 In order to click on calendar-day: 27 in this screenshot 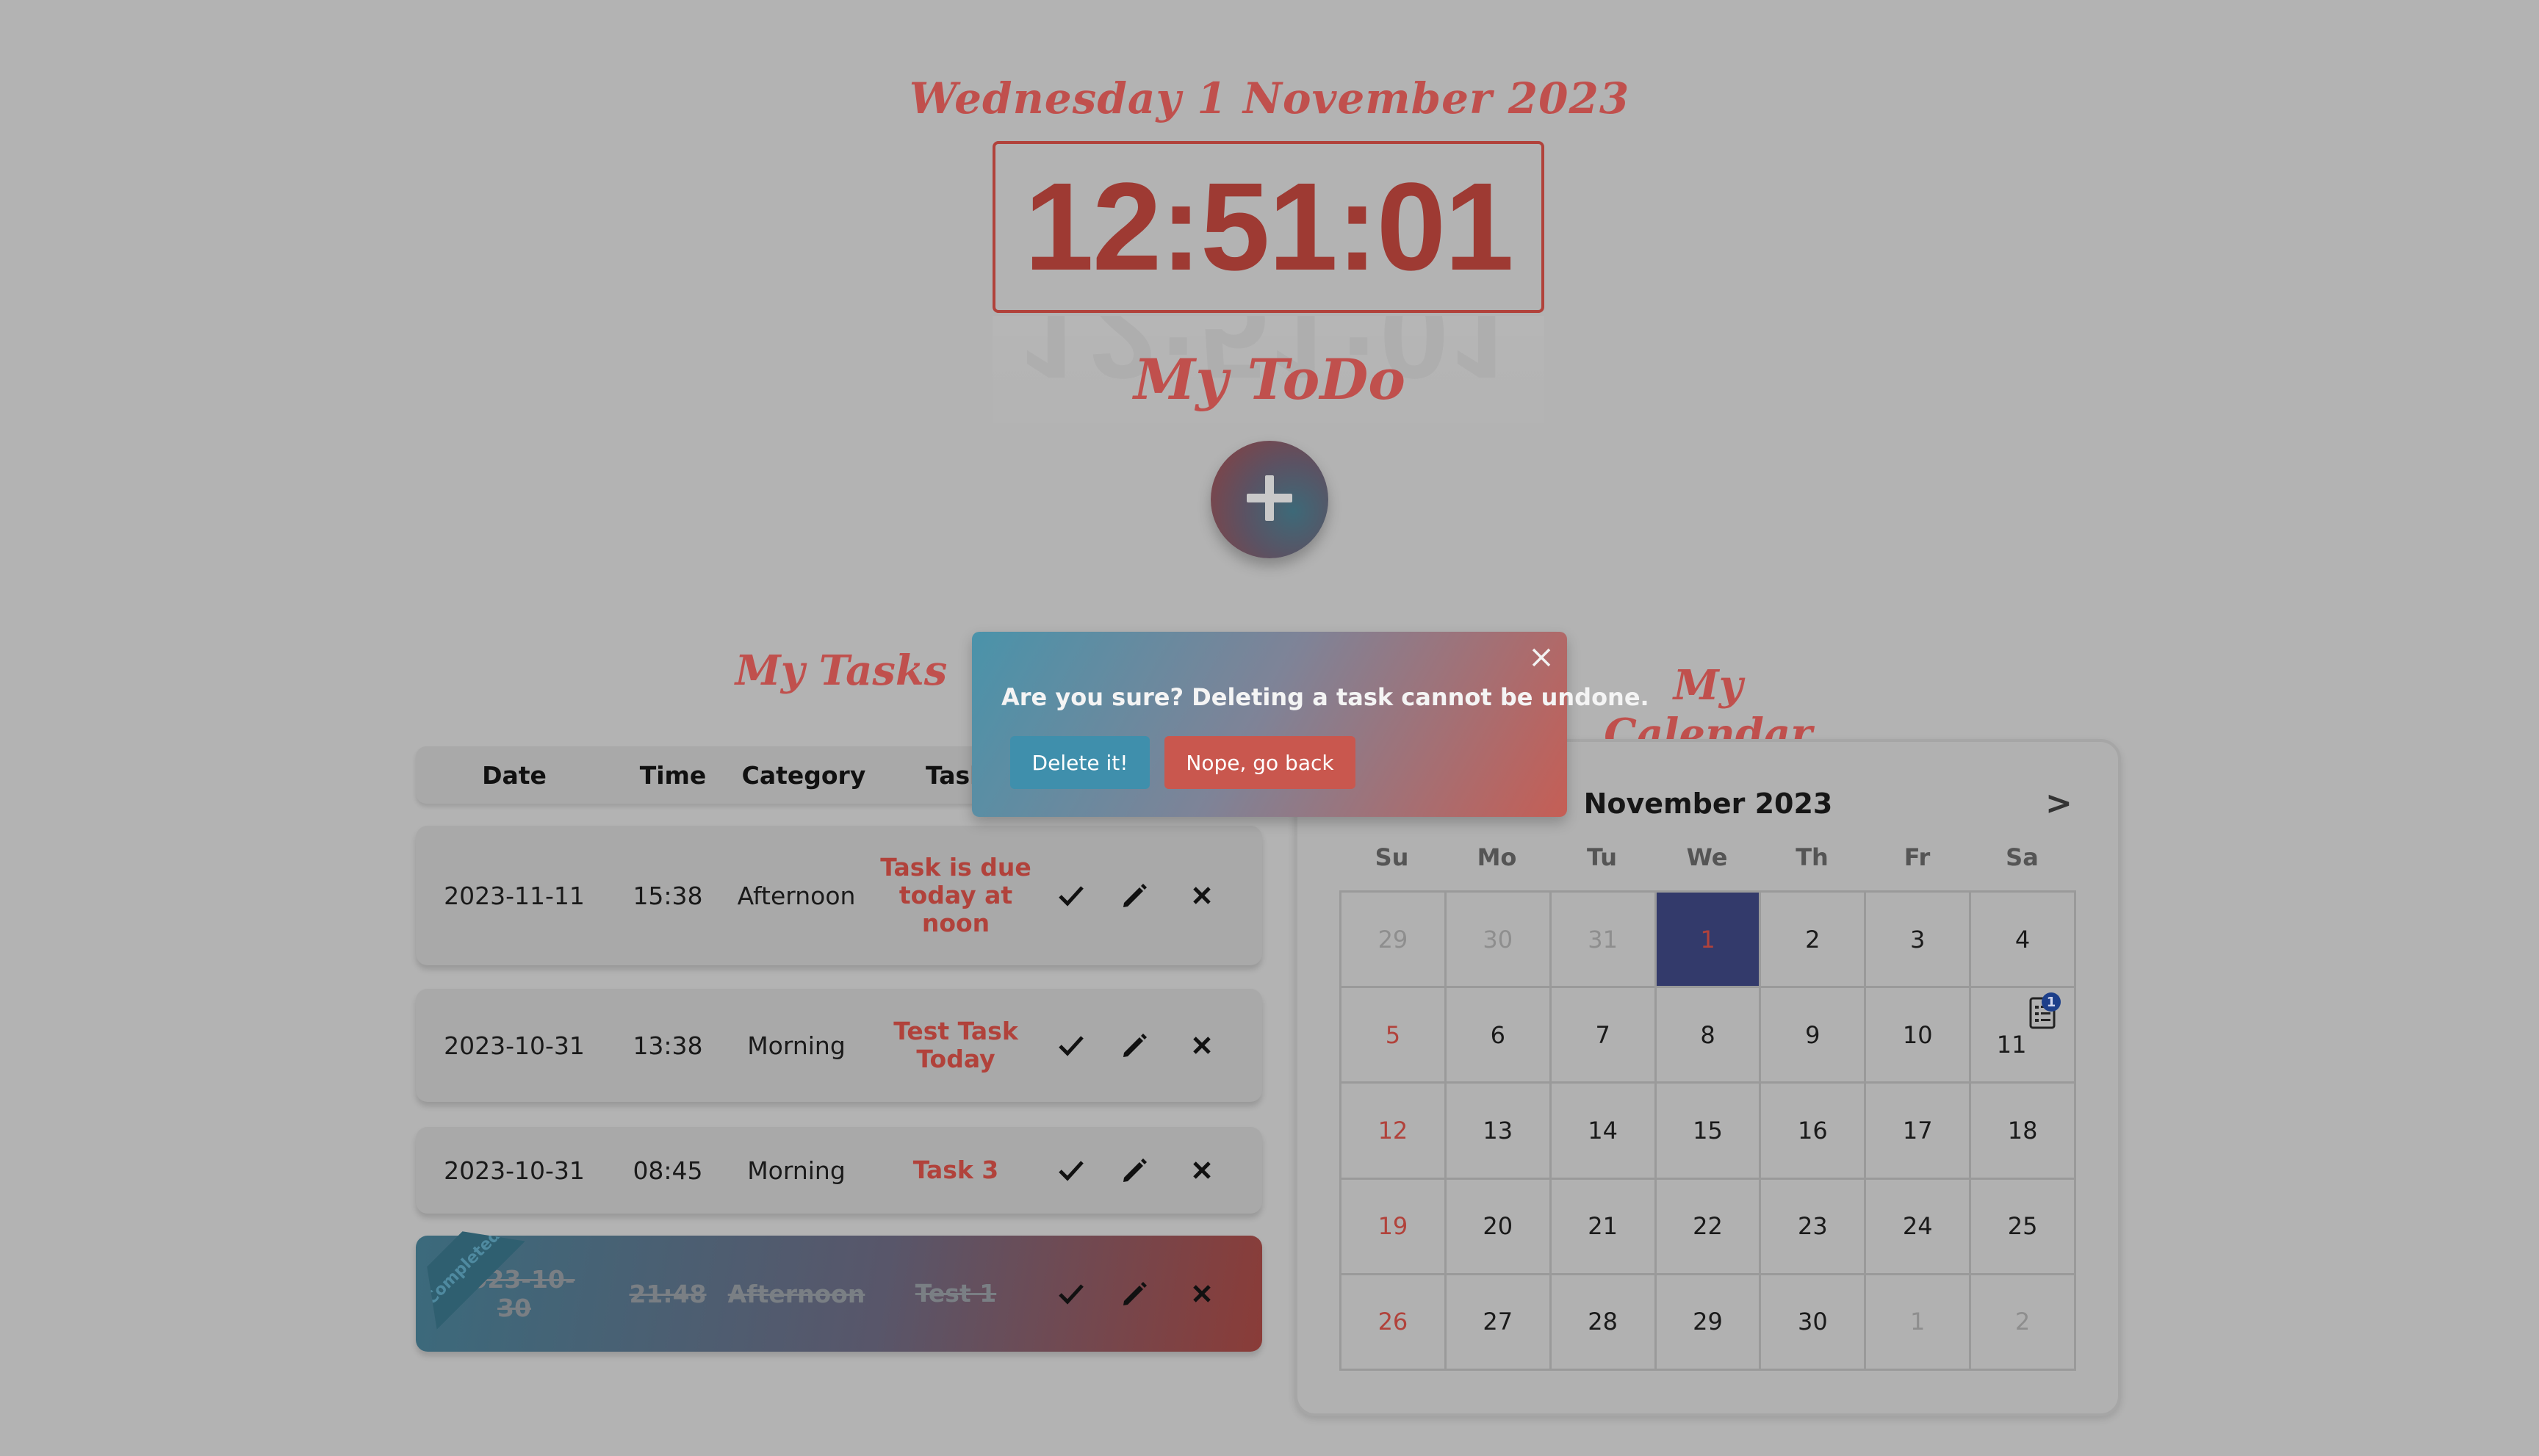, I will do `click(1499, 1323)`.